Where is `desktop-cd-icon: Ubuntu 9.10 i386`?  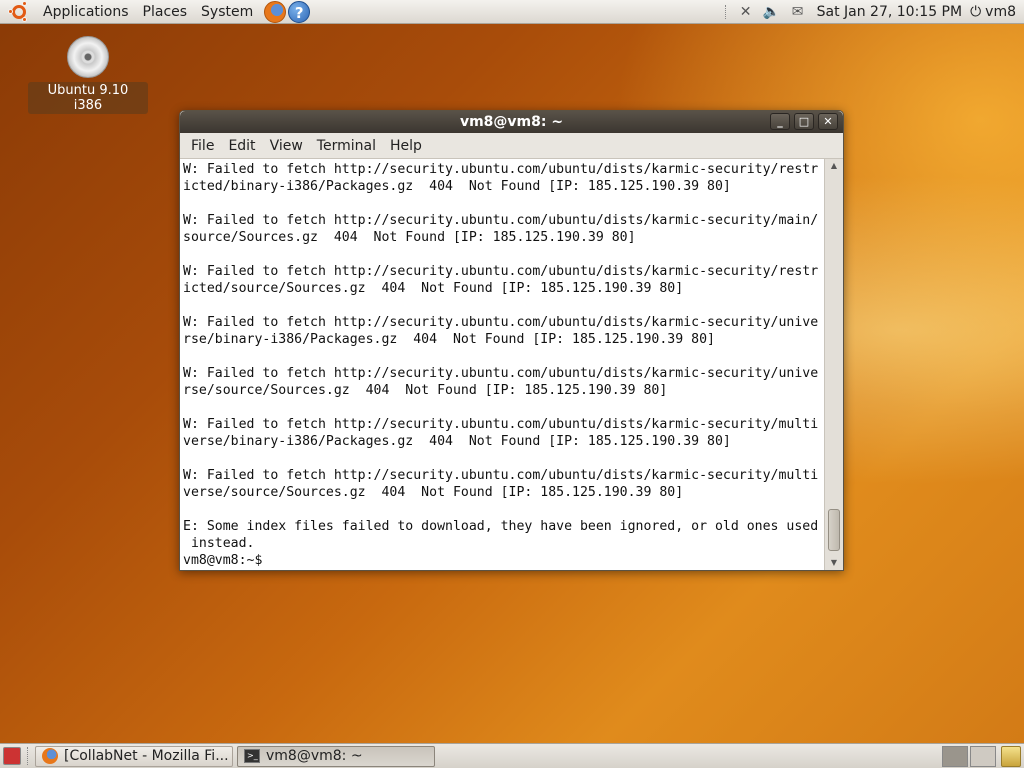
desktop-cd-icon: Ubuntu 9.10 i386 is located at coordinates (88, 75).